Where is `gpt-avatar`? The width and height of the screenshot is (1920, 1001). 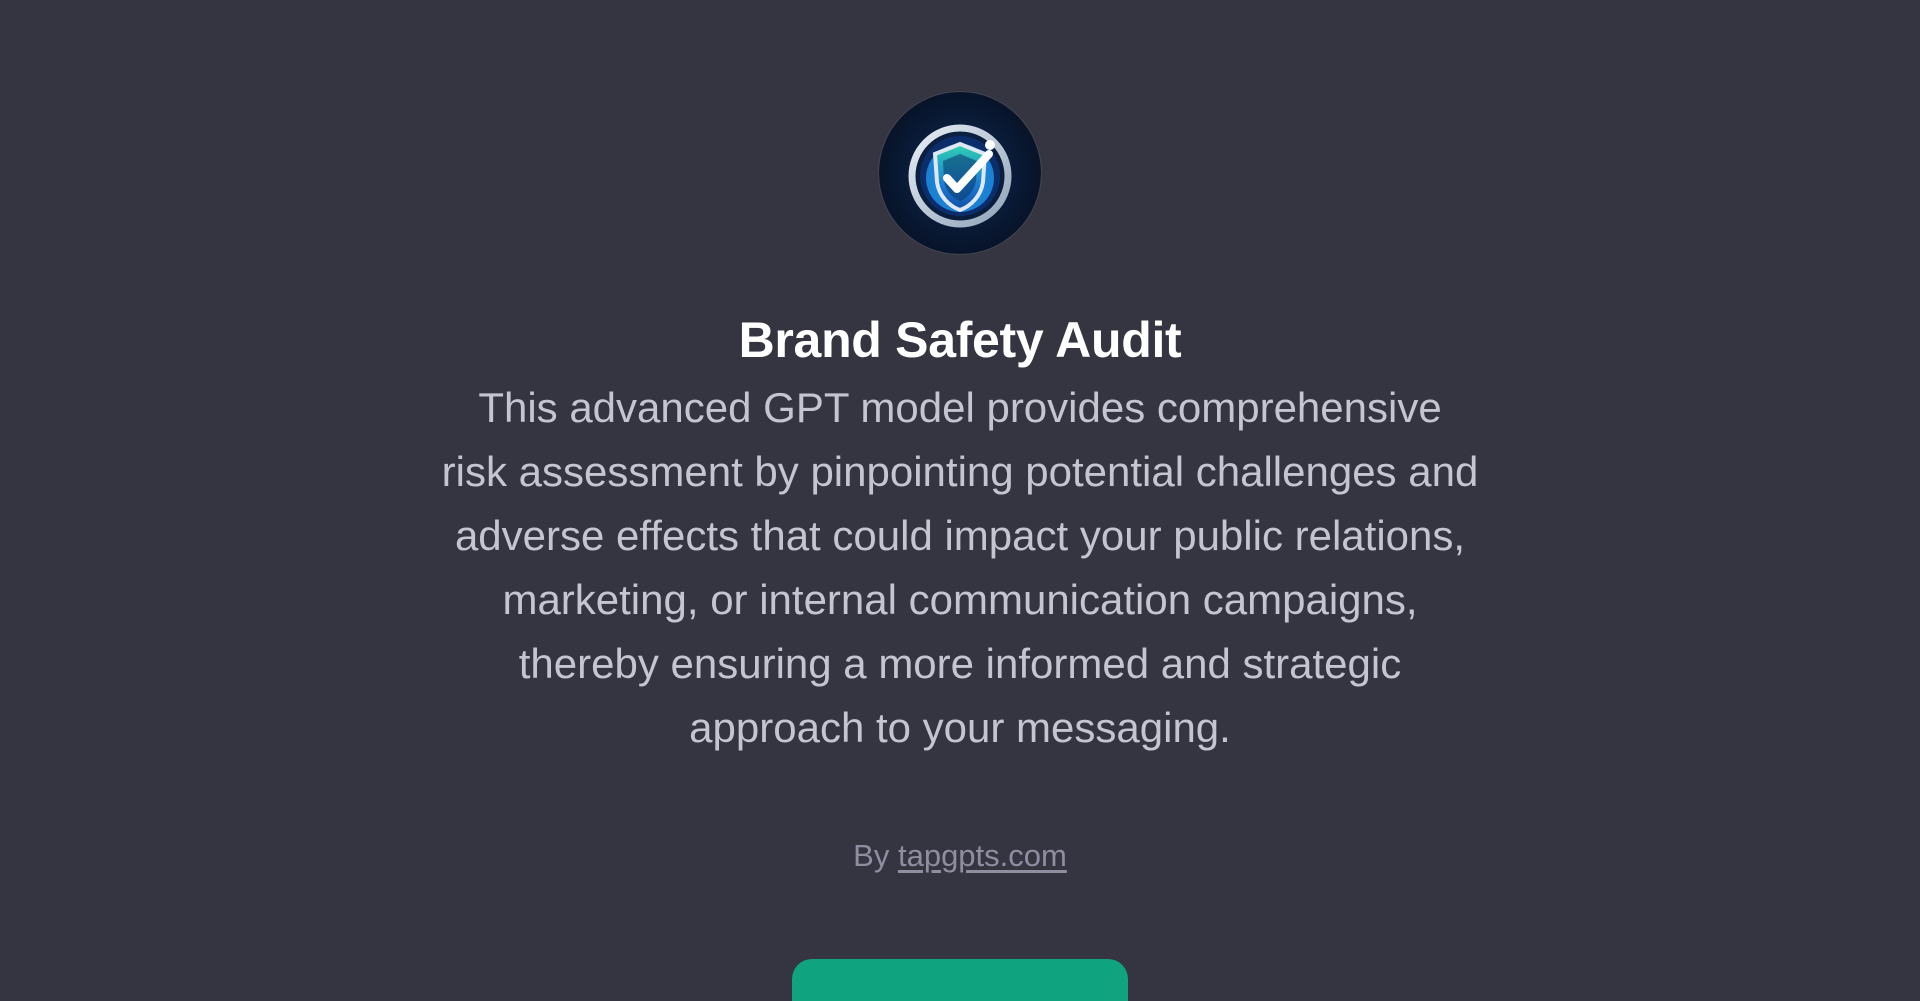 gpt-avatar is located at coordinates (960, 173).